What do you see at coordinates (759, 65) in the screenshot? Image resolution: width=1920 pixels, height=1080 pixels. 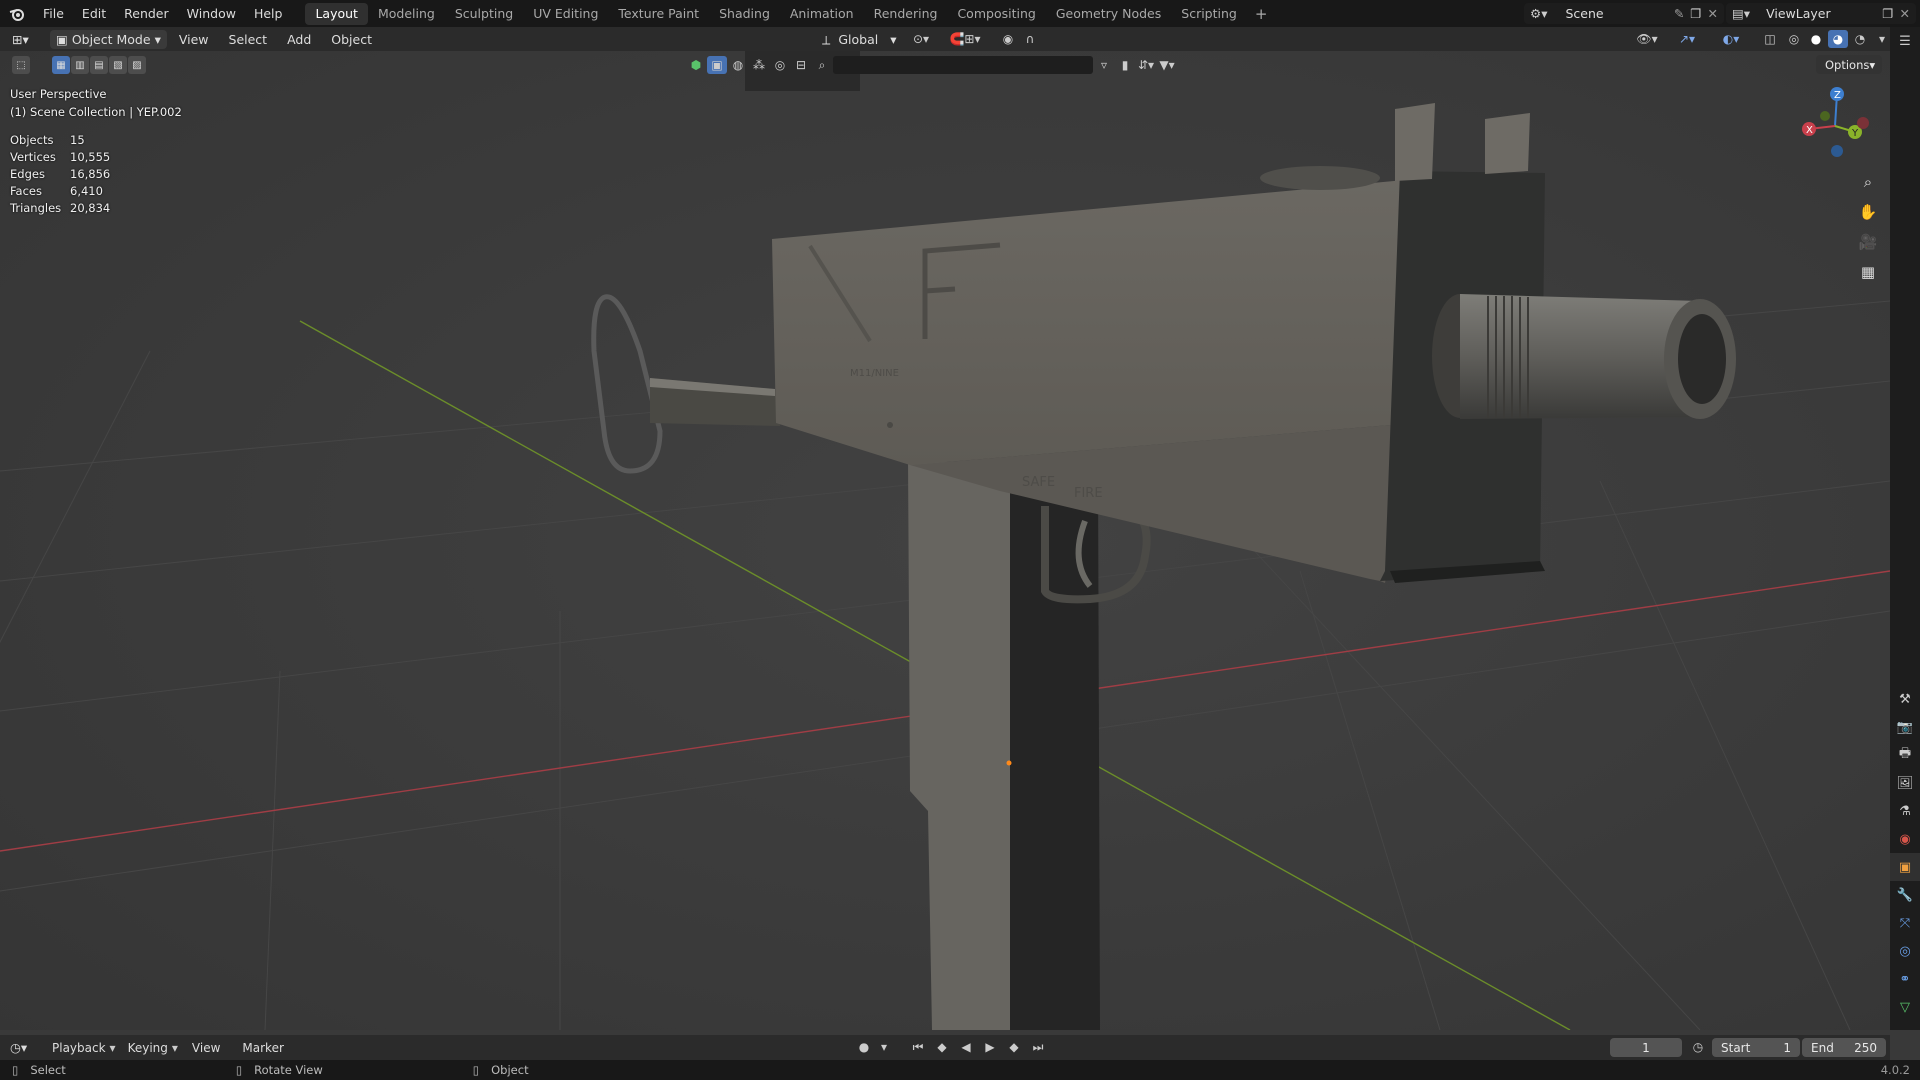 I see `particles-filter-icon: ⁂` at bounding box center [759, 65].